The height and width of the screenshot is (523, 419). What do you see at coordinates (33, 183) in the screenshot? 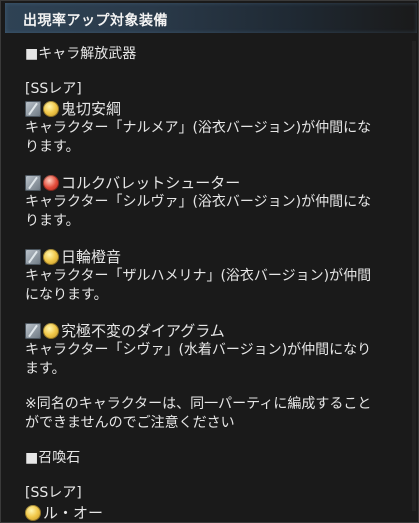
I see `gun-weapon-icon` at bounding box center [33, 183].